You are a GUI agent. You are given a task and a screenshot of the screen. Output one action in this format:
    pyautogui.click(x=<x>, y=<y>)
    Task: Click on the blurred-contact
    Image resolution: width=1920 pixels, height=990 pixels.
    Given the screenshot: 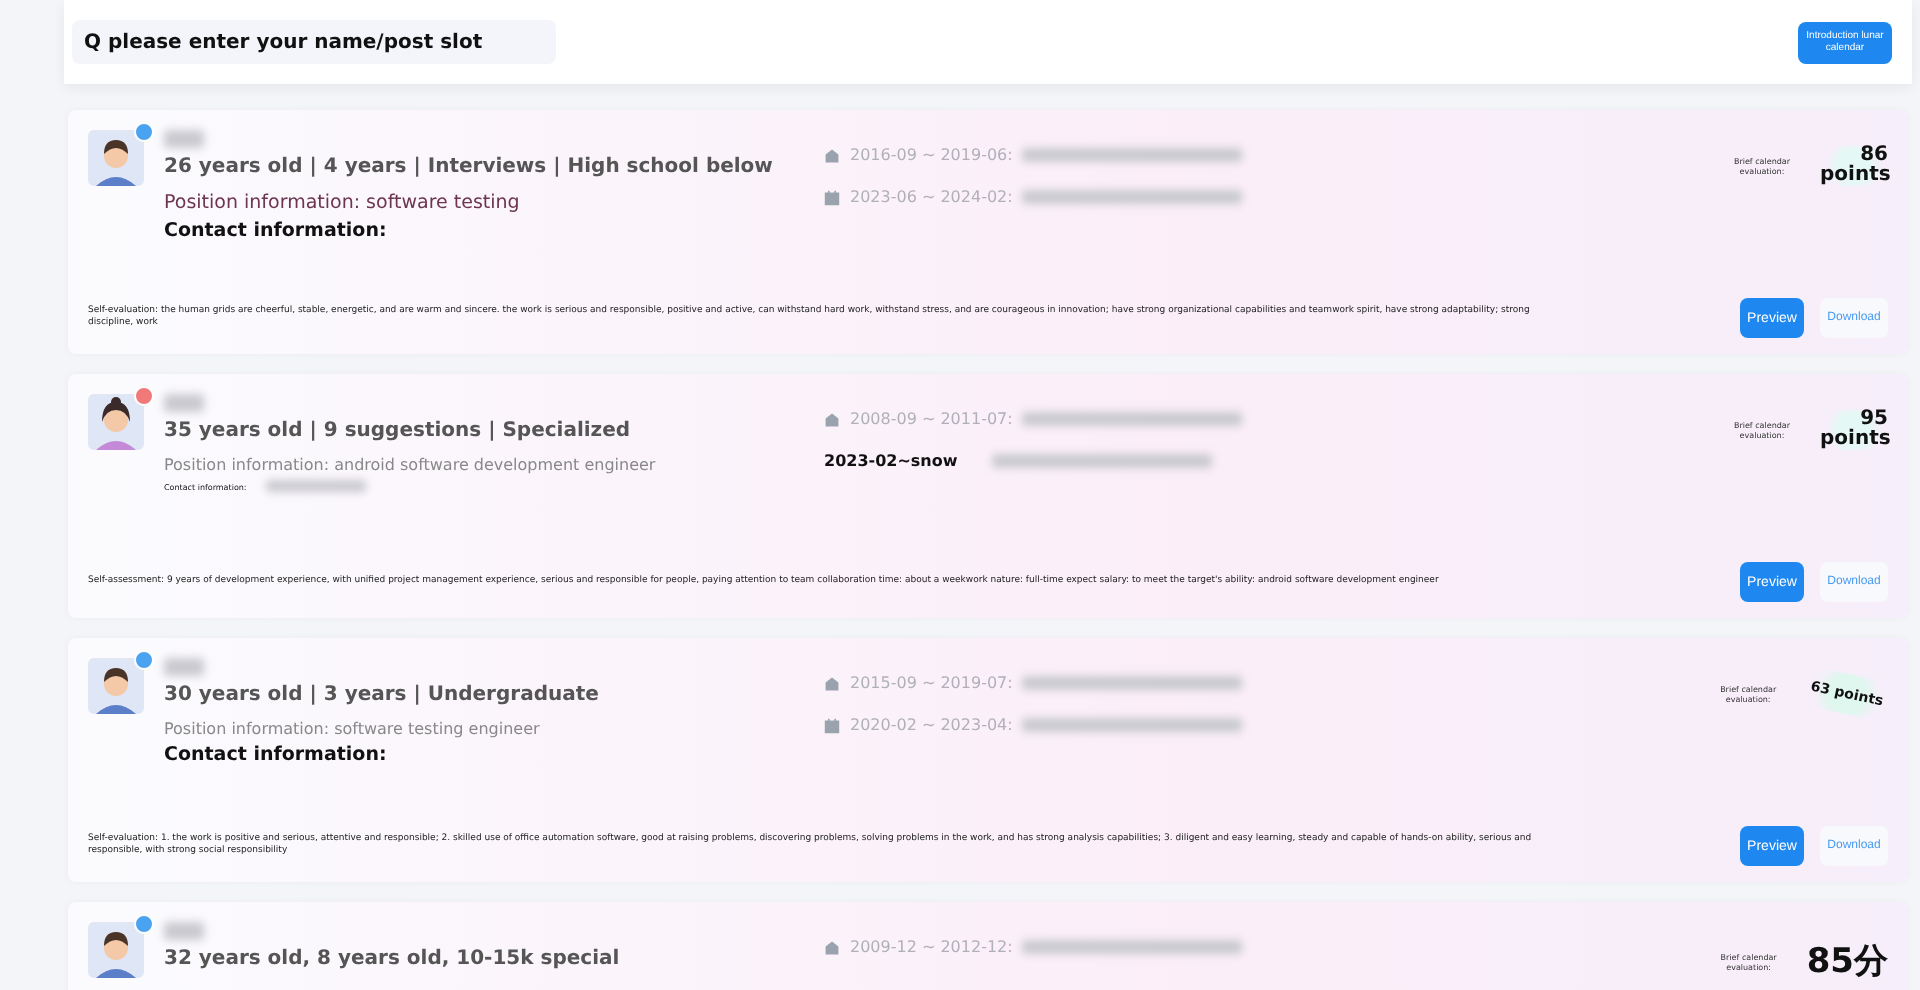 What is the action you would take?
    pyautogui.click(x=316, y=486)
    